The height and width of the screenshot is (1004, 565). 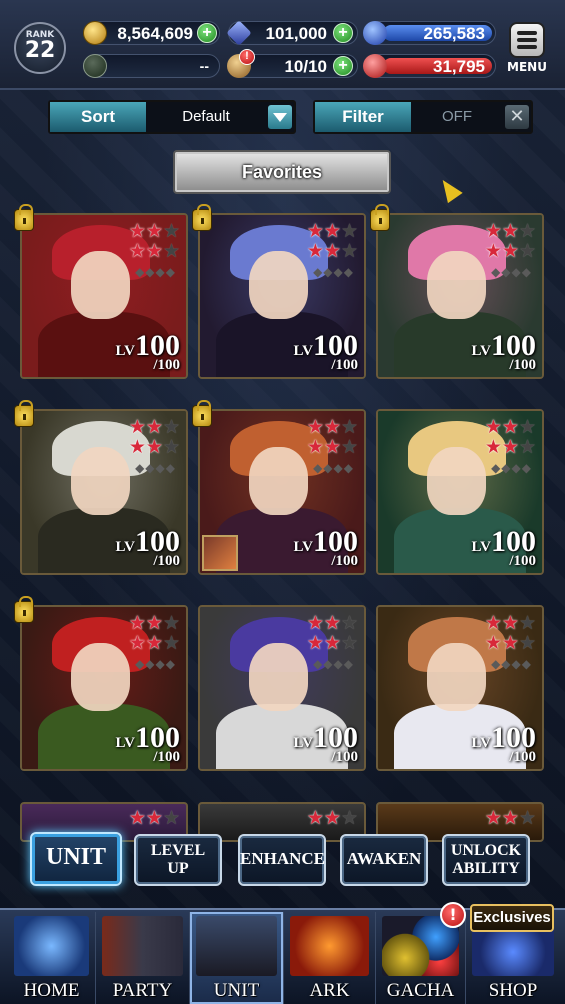 What do you see at coordinates (95, 33) in the screenshot?
I see `gold-coin-icon` at bounding box center [95, 33].